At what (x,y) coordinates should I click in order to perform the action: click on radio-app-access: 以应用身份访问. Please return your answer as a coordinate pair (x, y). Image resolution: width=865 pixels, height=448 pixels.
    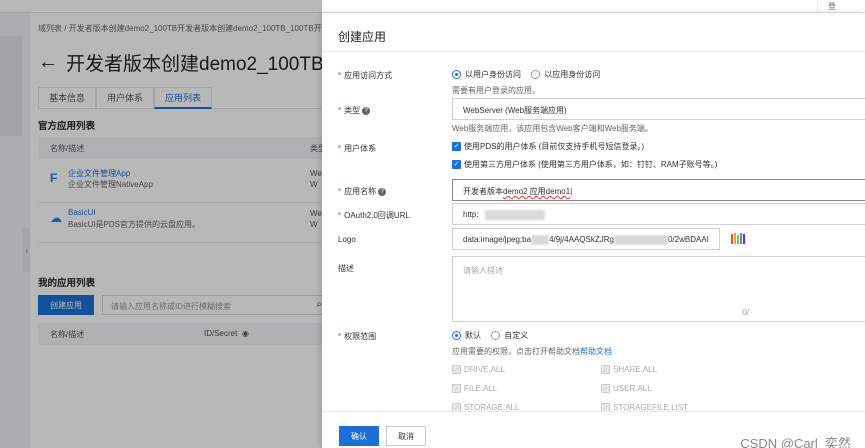
    Looking at the image, I should click on (566, 75).